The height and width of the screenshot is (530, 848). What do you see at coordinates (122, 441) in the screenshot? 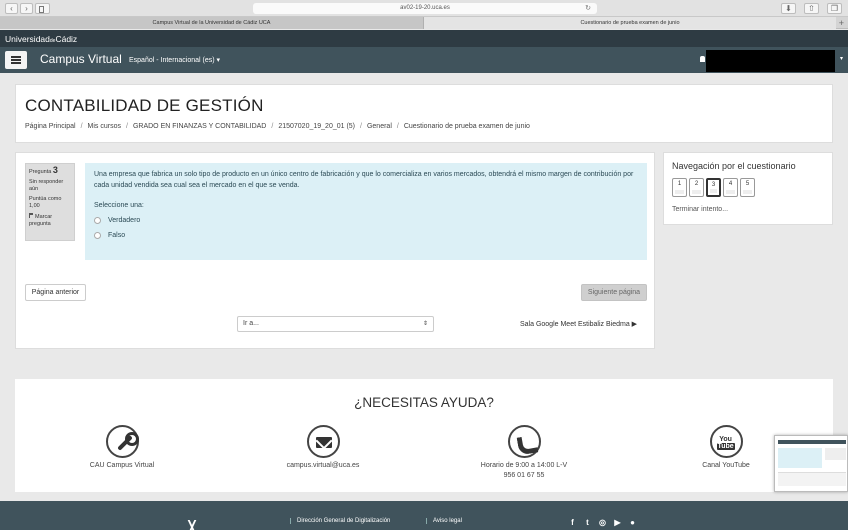
I see `wrench-icon` at bounding box center [122, 441].